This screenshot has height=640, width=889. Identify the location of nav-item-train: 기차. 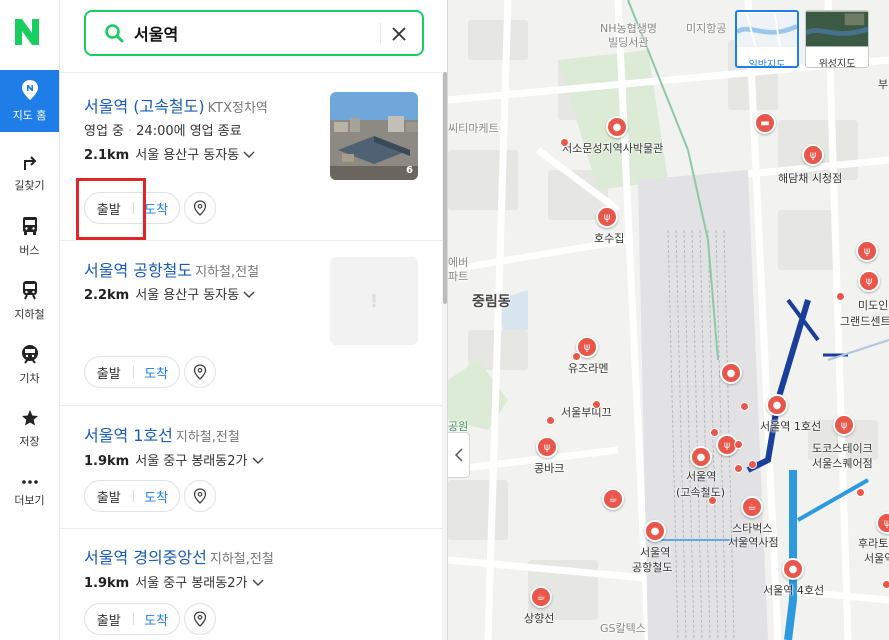
(29, 365).